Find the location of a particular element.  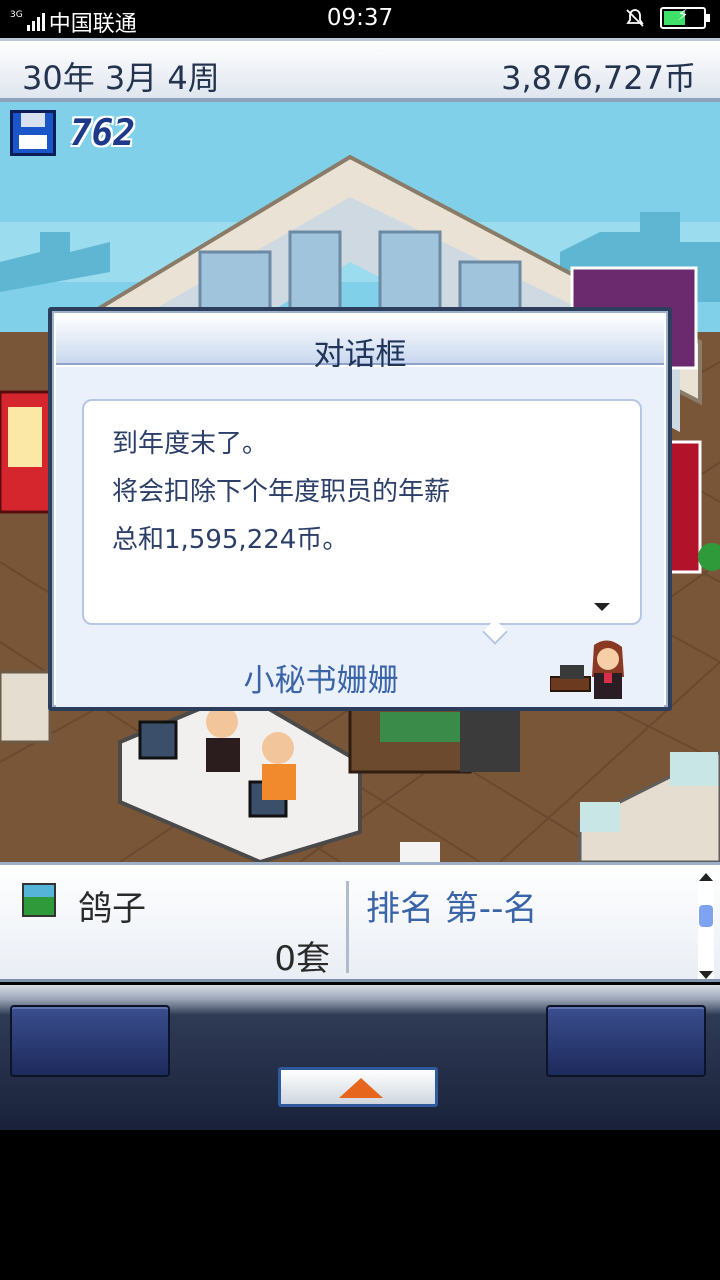

save-counter: 762 is located at coordinates (72, 133).